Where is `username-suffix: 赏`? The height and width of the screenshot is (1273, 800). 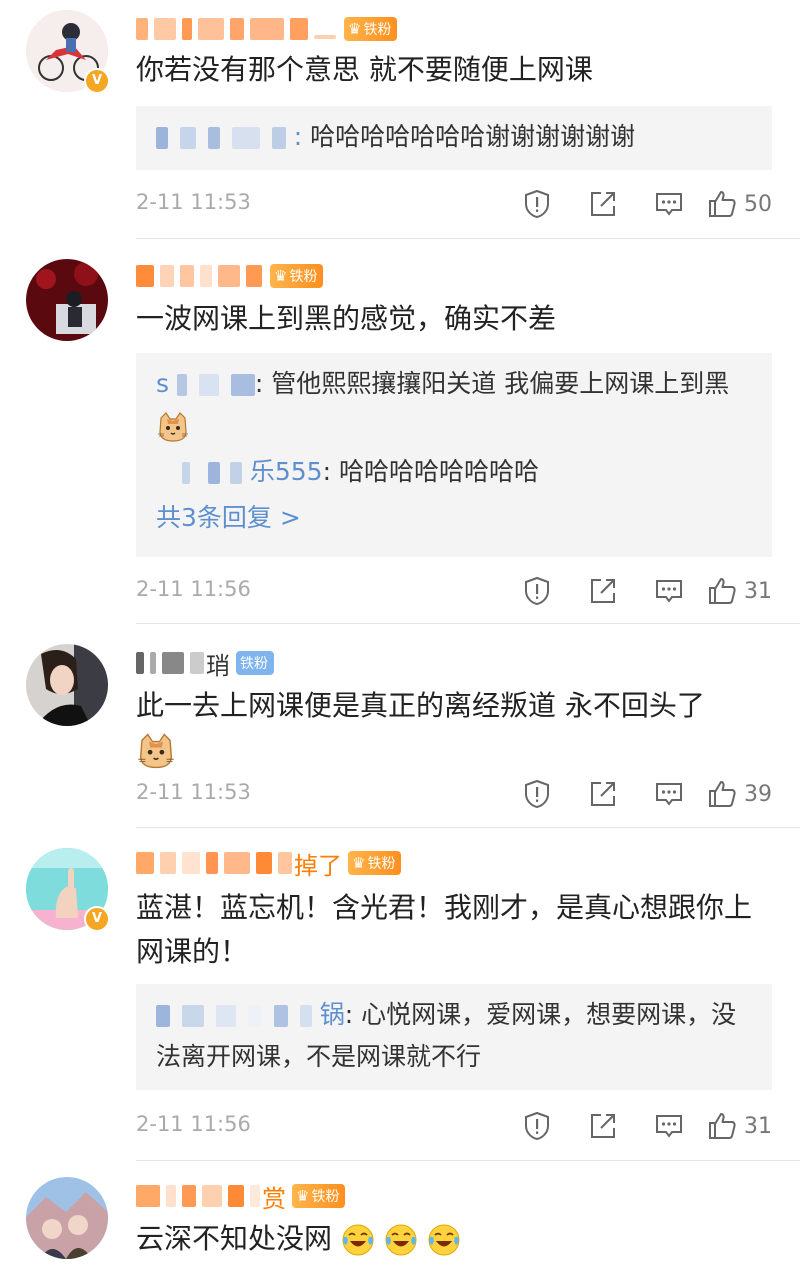 username-suffix: 赏 is located at coordinates (274, 1198).